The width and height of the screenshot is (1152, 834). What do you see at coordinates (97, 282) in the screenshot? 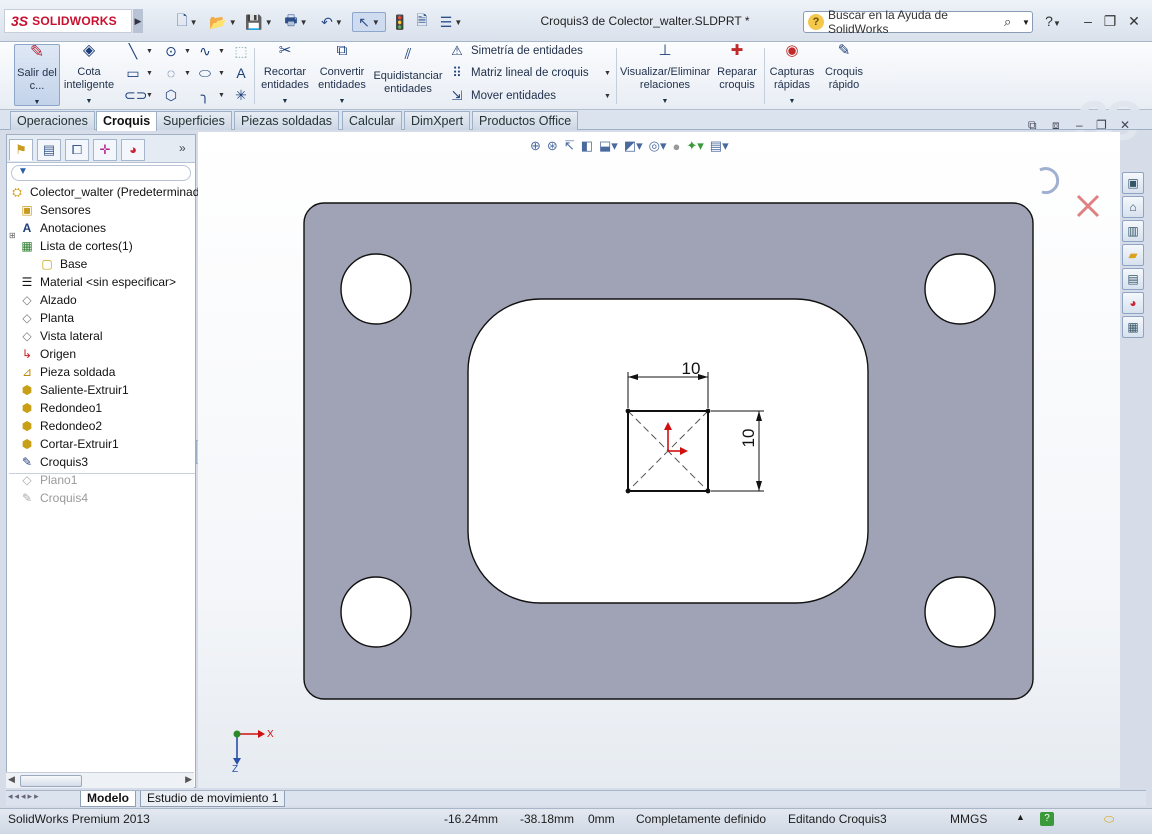
I see `tree-item-material: ☰ Material <sin especificar>` at bounding box center [97, 282].